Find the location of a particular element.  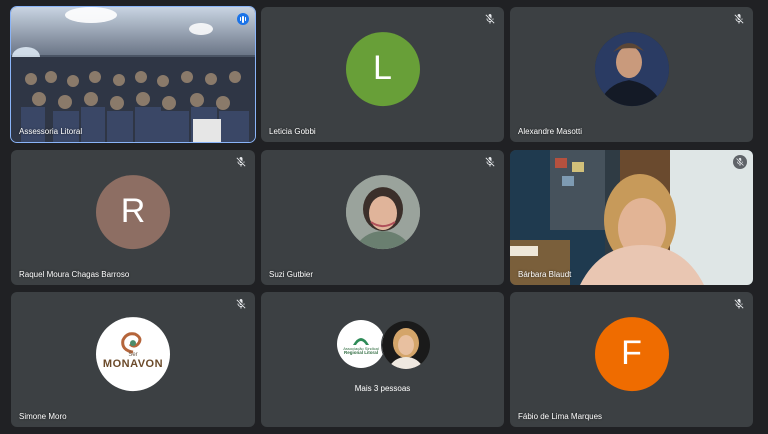

avatar: F is located at coordinates (631, 353).